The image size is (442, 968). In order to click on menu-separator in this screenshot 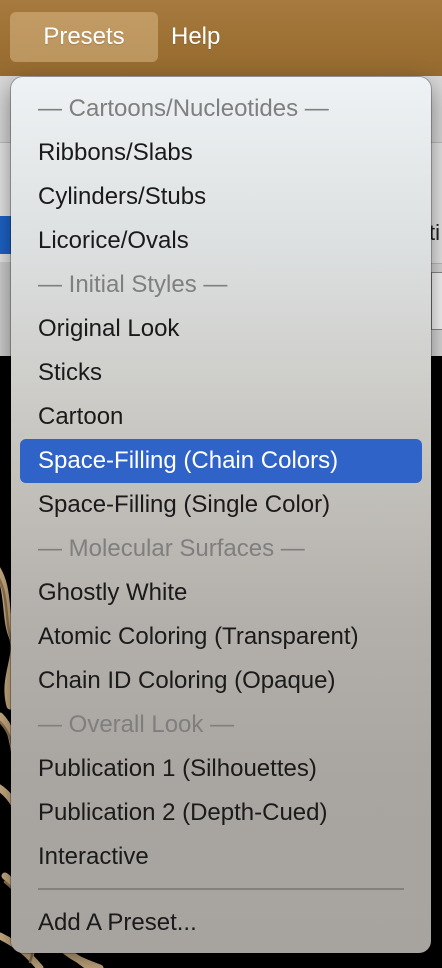, I will do `click(221, 889)`.